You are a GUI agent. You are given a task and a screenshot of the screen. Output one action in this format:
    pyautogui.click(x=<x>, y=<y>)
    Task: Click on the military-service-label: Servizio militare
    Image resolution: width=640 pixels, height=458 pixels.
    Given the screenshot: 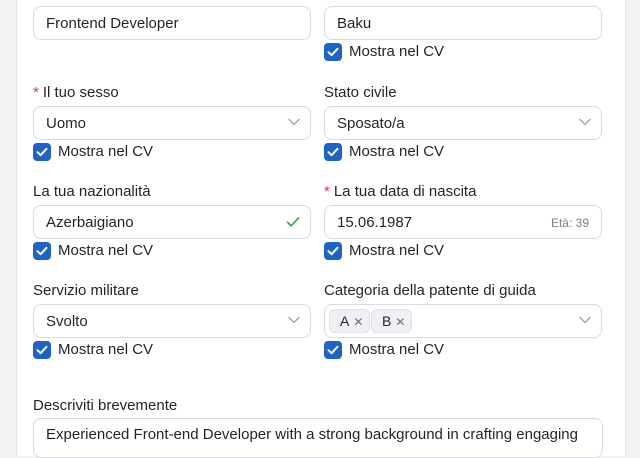 What is the action you would take?
    pyautogui.click(x=86, y=290)
    